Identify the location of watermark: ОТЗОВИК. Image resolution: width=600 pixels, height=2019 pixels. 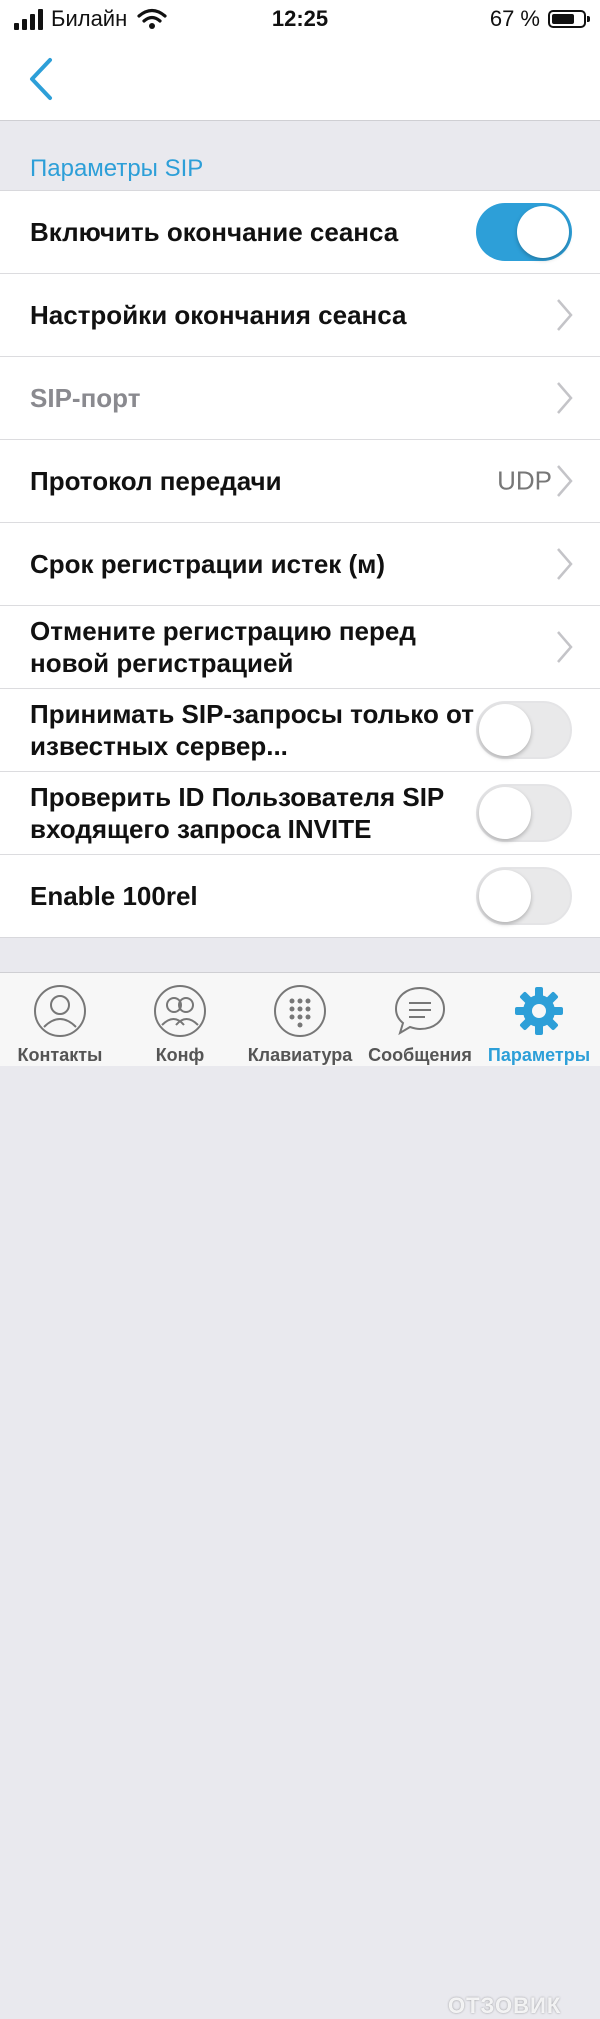
(505, 2005).